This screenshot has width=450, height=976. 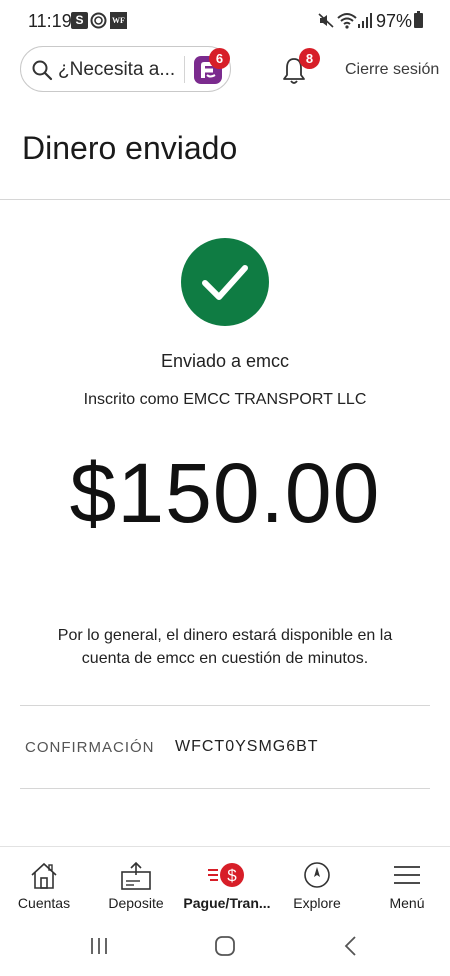 What do you see at coordinates (407, 875) in the screenshot?
I see `hamburger-icon` at bounding box center [407, 875].